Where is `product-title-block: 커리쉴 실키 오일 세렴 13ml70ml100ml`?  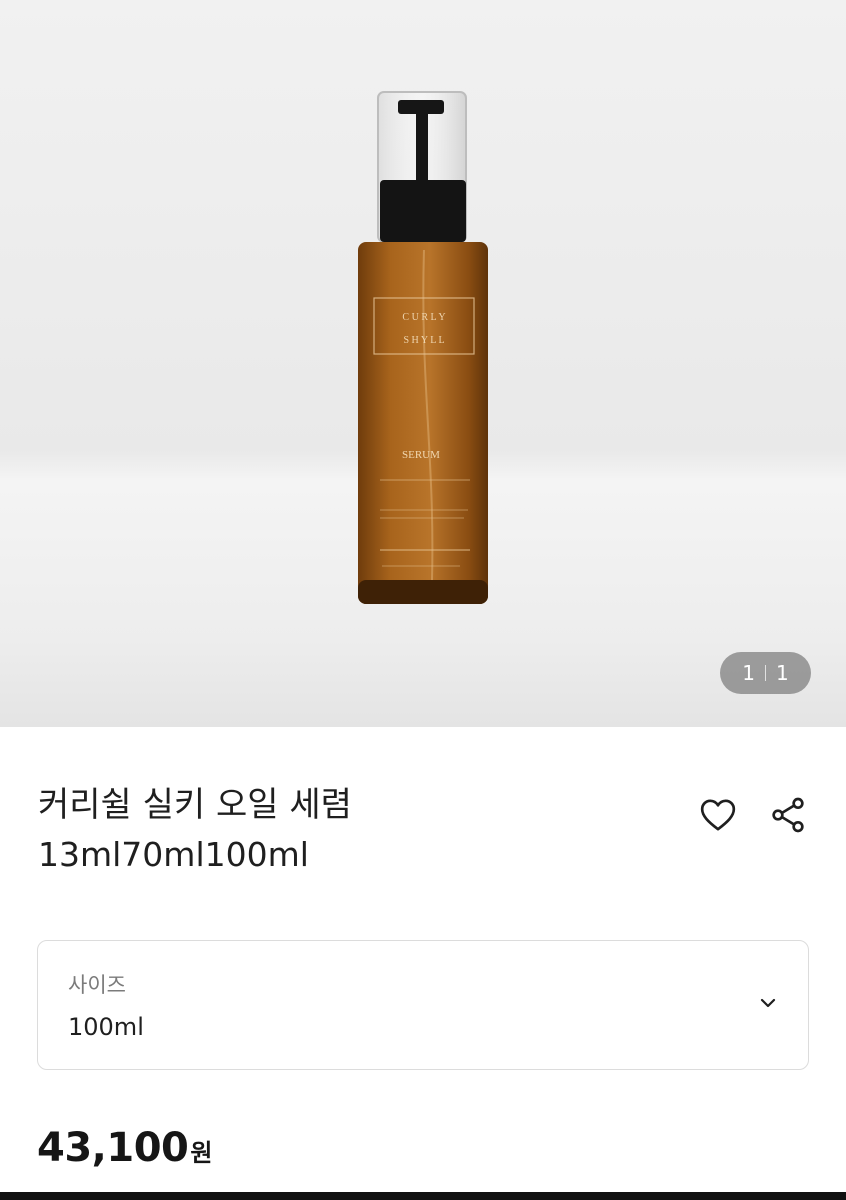
product-title-block: 커리쉴 실키 오일 세렴 13ml70ml100ml is located at coordinates (348, 830).